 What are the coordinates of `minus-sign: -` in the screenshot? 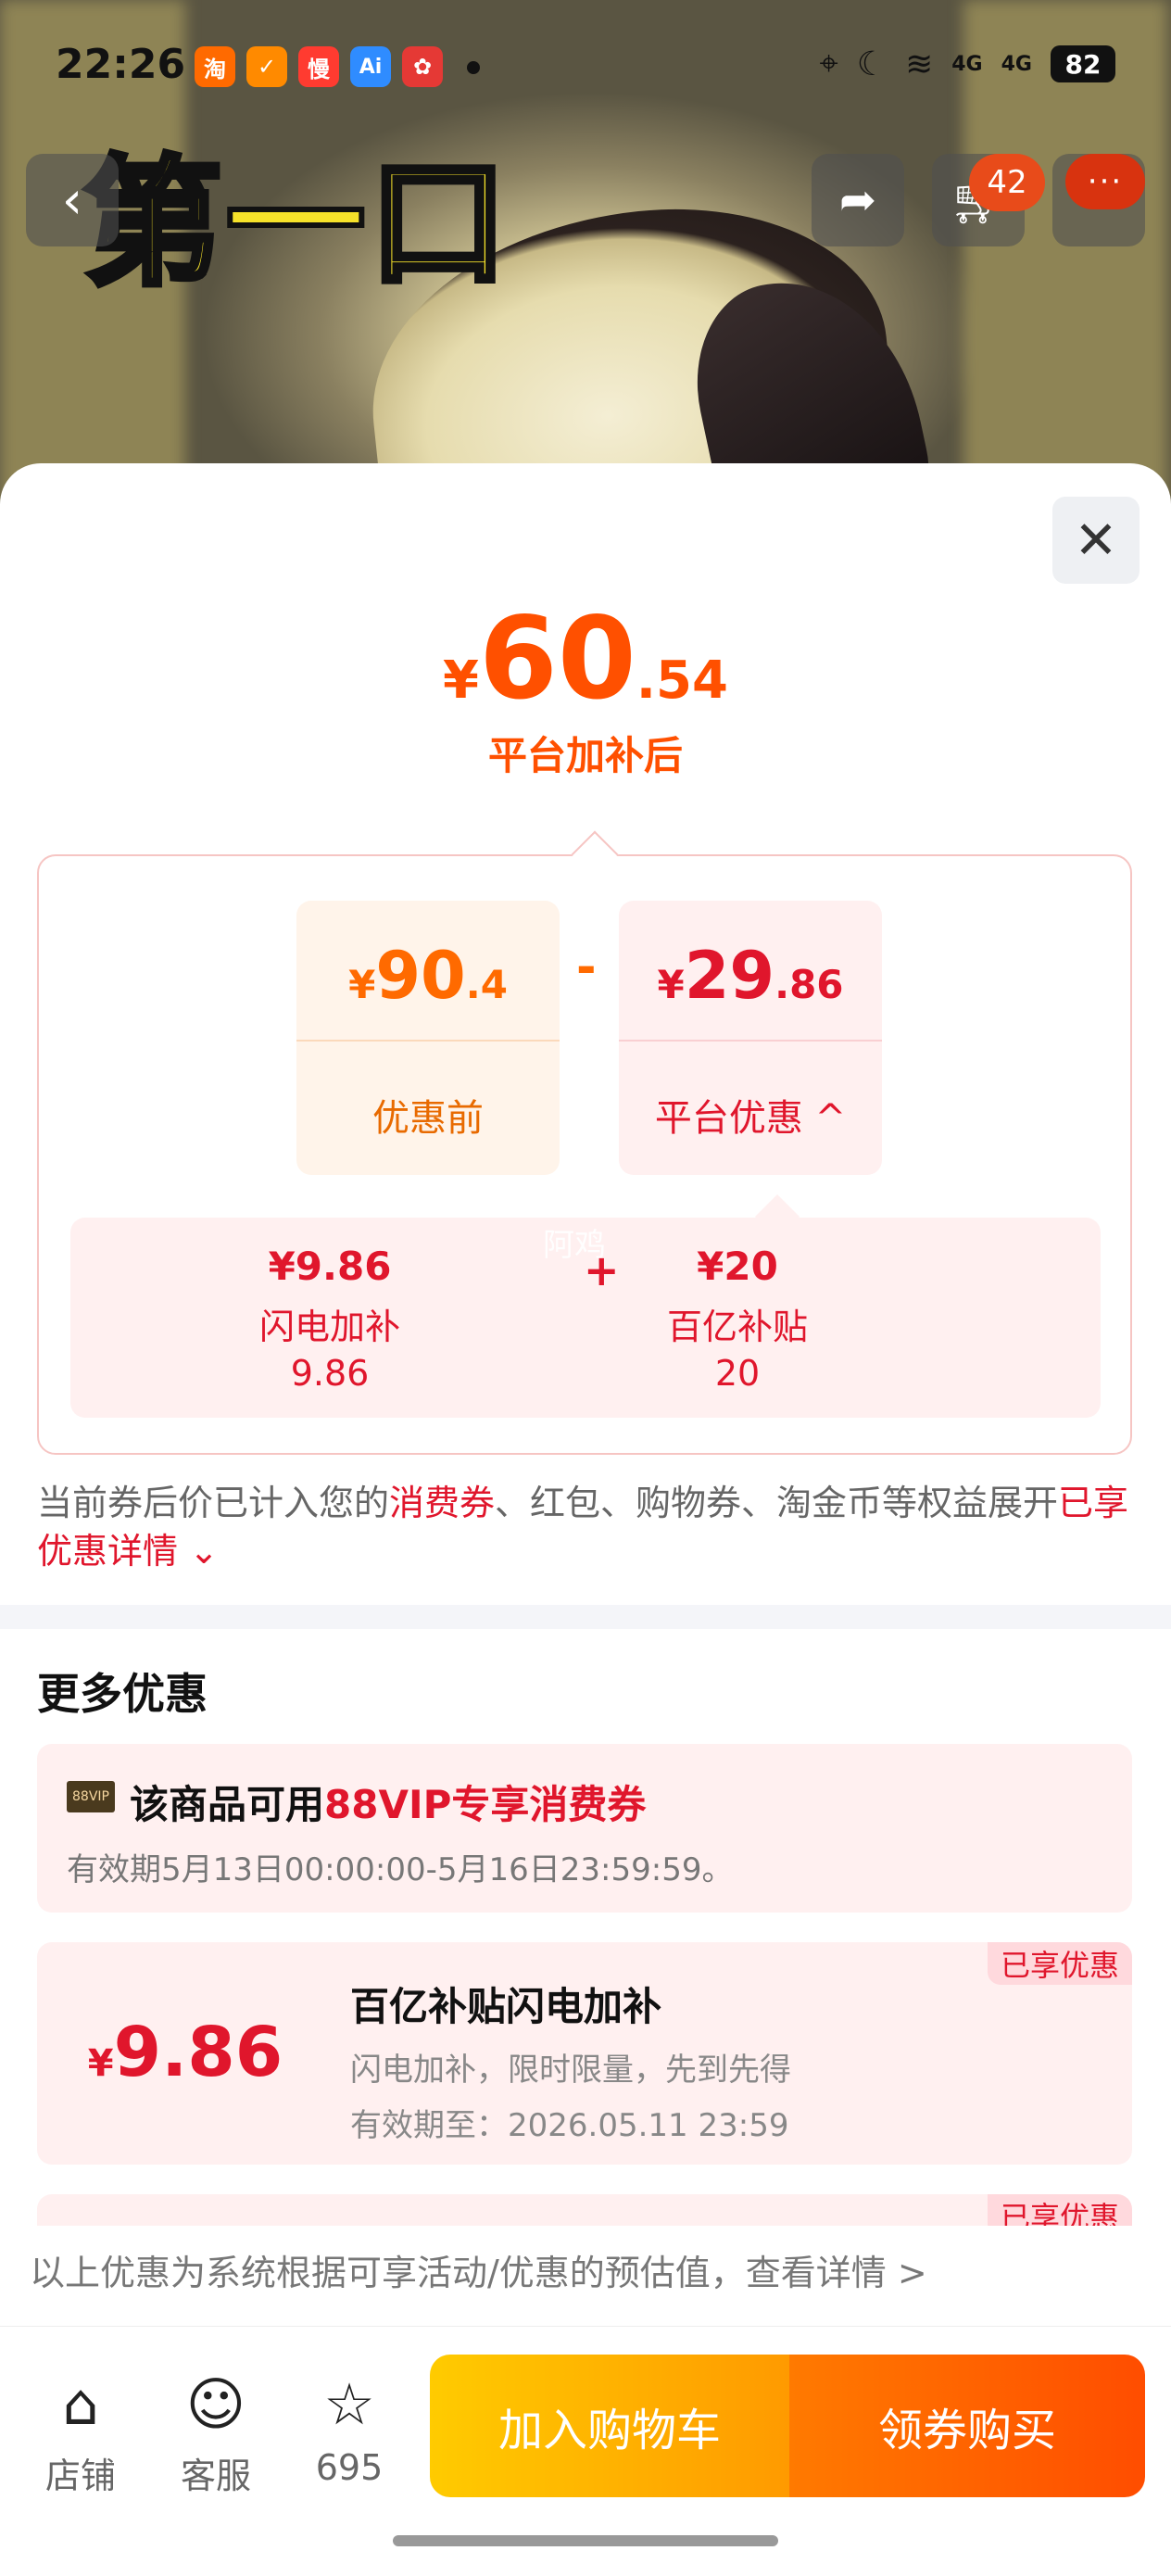 It's located at (587, 967).